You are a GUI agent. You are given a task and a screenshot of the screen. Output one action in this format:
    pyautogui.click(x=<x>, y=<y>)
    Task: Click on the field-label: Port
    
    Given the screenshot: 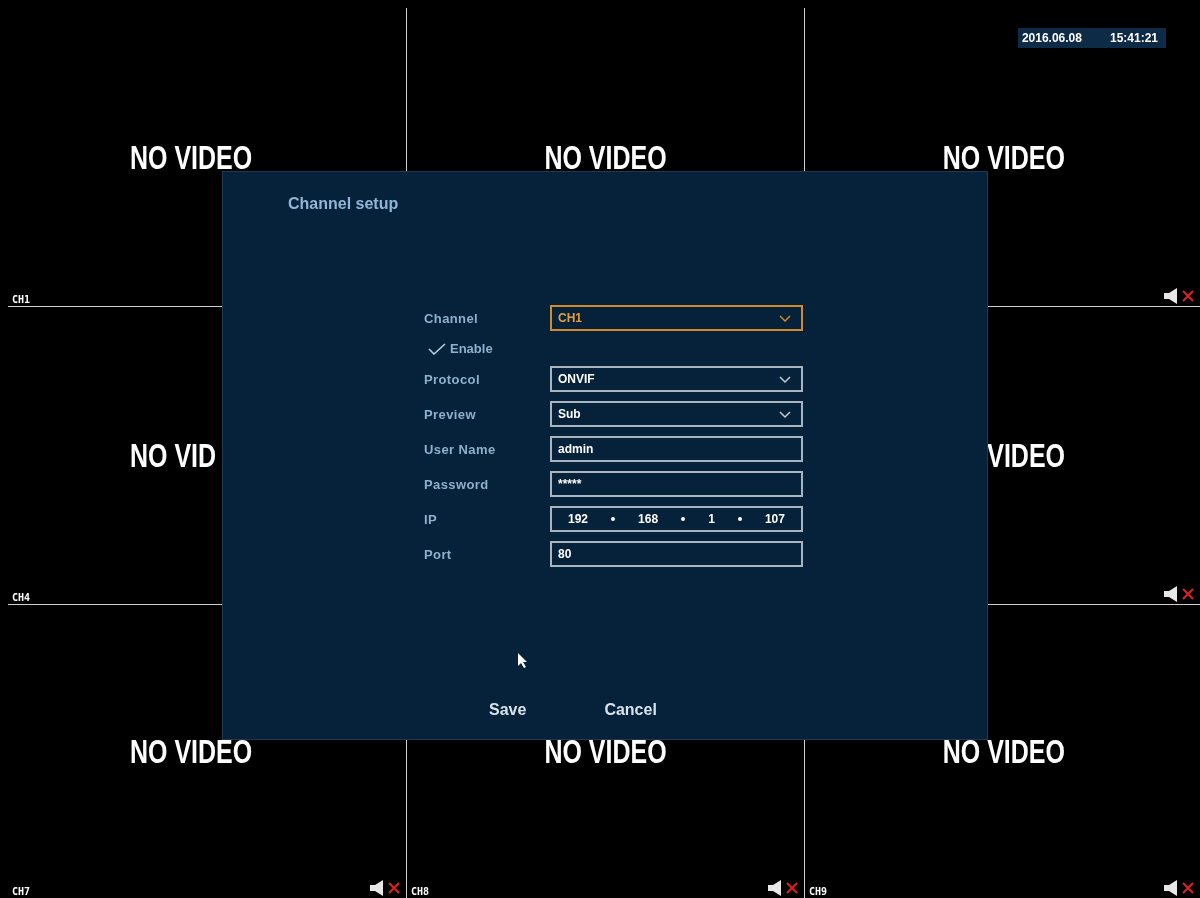 What is the action you would take?
    pyautogui.click(x=438, y=554)
    